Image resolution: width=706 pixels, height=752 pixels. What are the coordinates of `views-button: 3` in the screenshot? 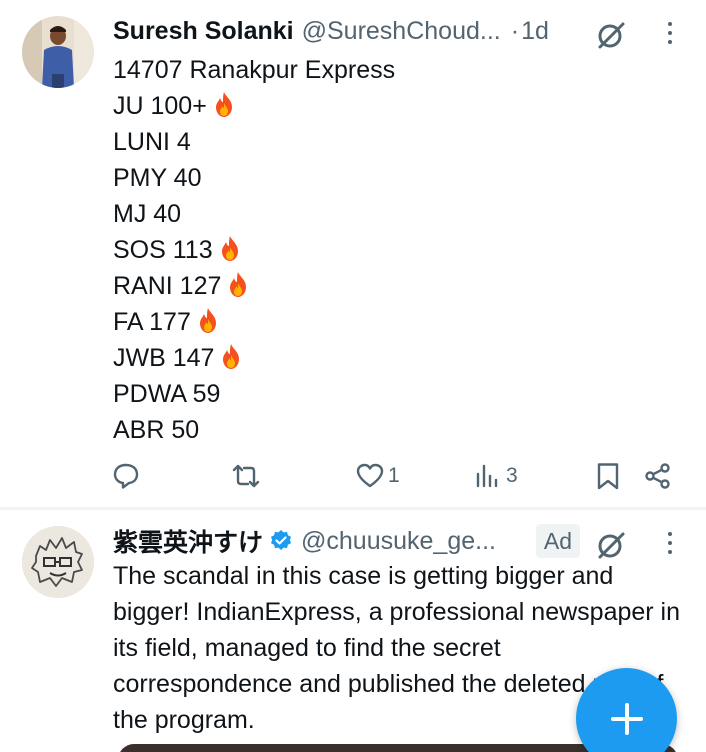 It's located at (496, 476).